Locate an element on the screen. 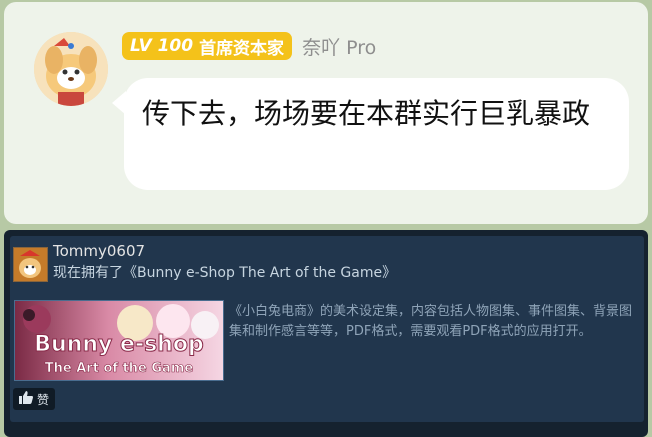 The image size is (652, 437). message-text: 传下去，场场要在本群实行巨乳暴政 is located at coordinates (366, 113).